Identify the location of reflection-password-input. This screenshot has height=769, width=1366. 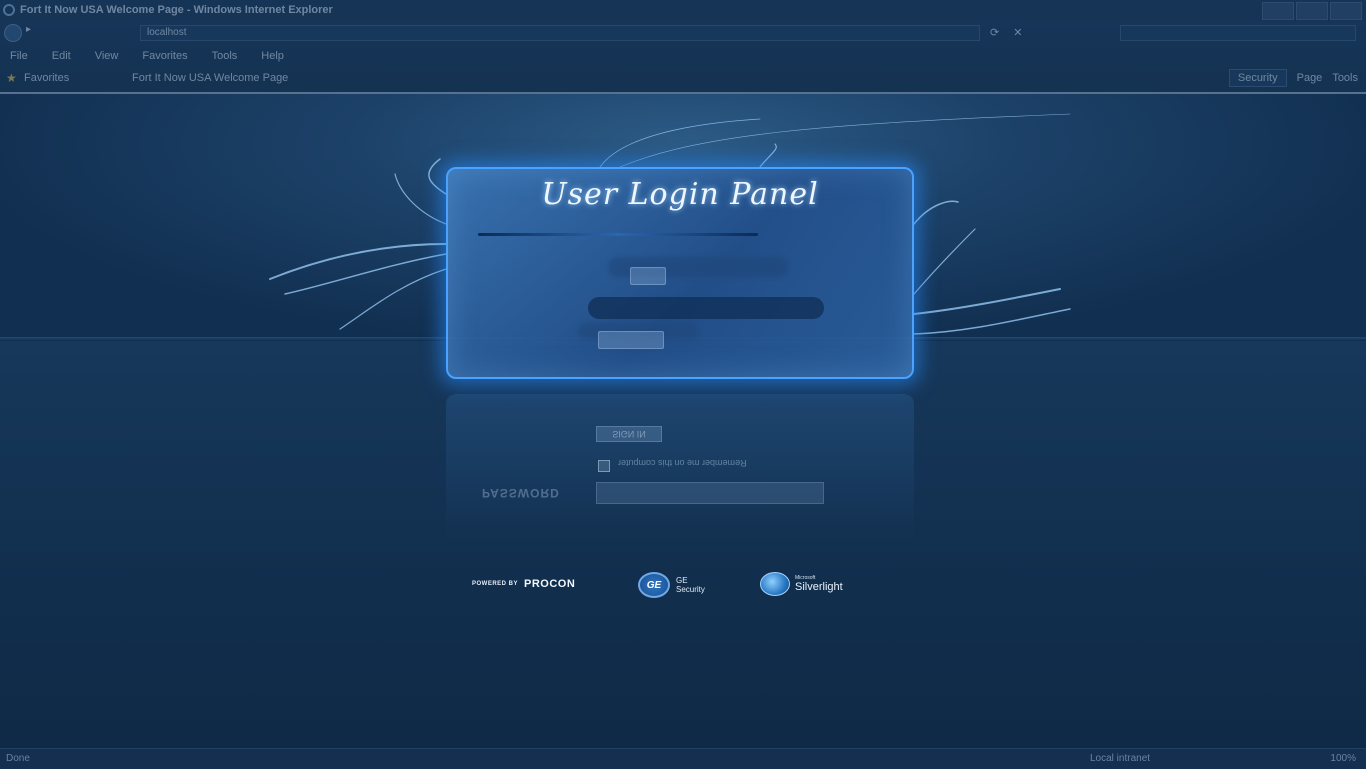
(710, 493).